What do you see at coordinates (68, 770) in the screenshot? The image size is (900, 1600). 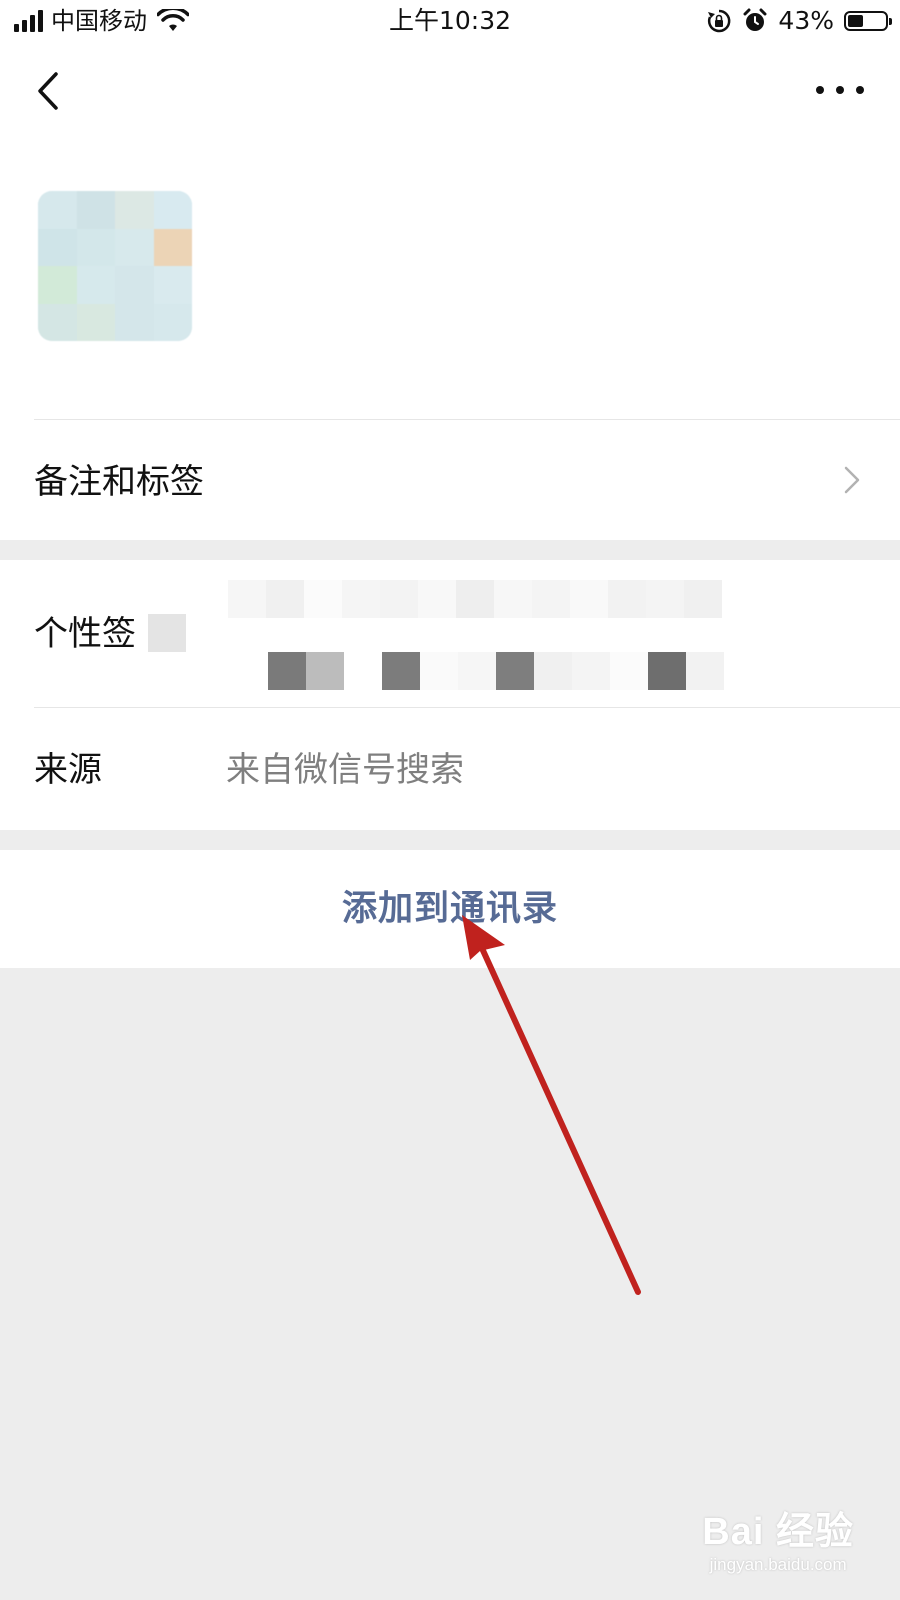 I see `source-label: 来源` at bounding box center [68, 770].